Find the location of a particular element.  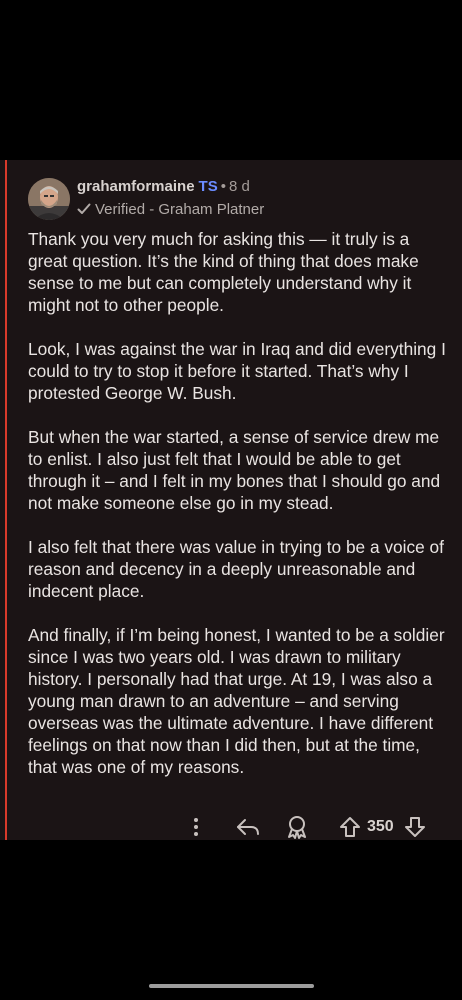

username: grahamformaine is located at coordinates (136, 186).